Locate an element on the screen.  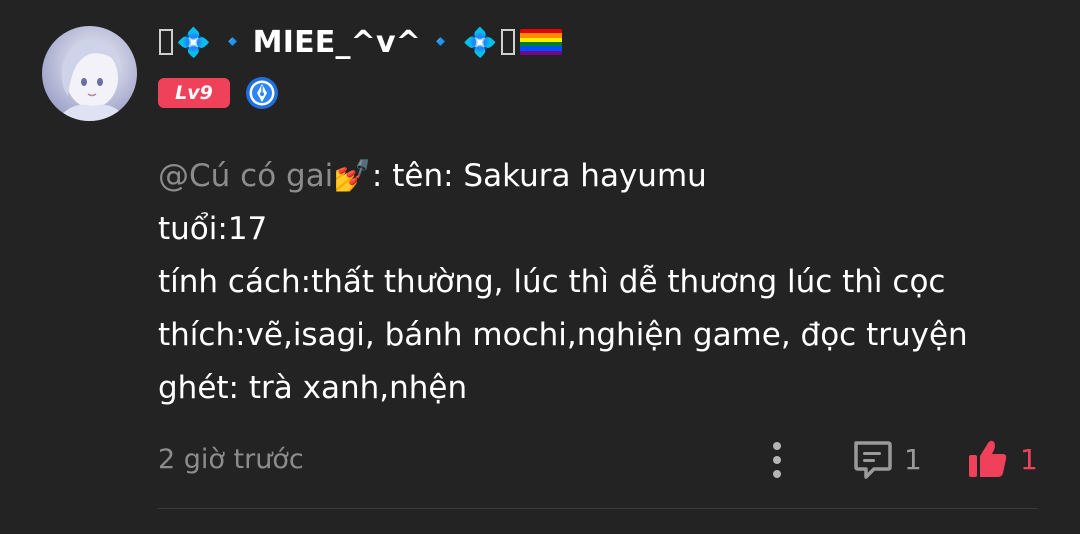
like-button: 1 is located at coordinates (1002, 459).